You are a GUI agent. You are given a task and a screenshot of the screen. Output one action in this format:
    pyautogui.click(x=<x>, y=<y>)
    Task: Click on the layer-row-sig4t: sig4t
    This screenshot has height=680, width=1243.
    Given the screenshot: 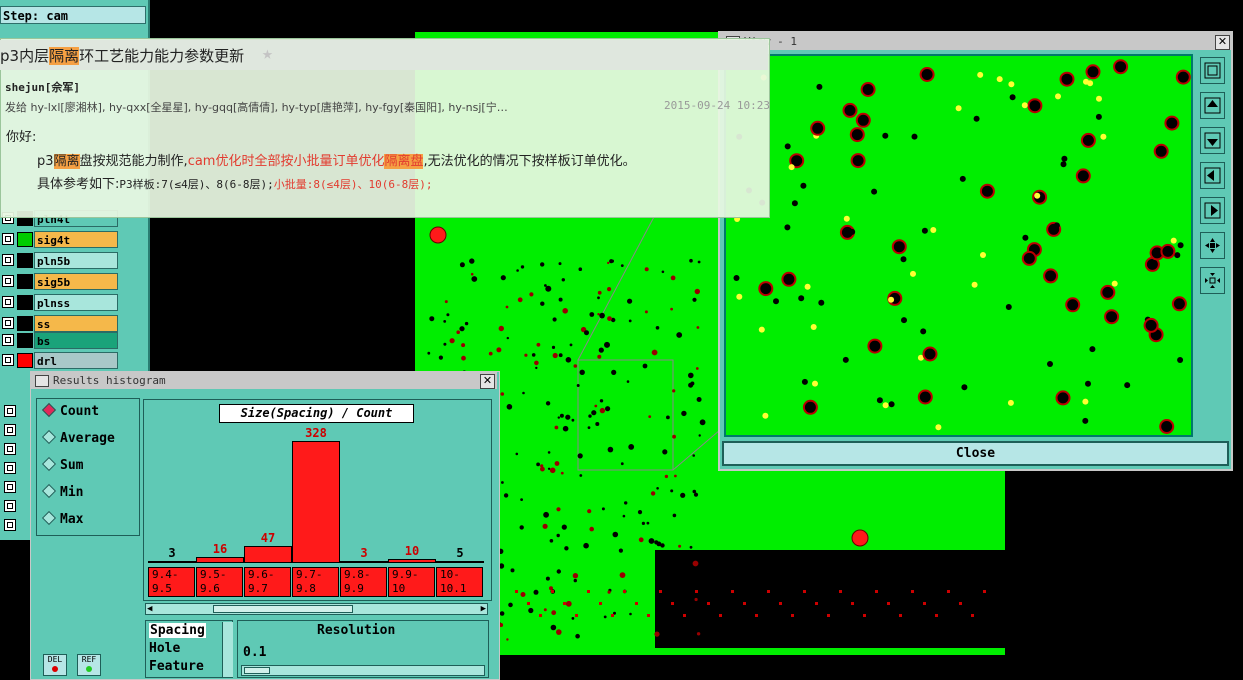 What is the action you would take?
    pyautogui.click(x=60, y=239)
    